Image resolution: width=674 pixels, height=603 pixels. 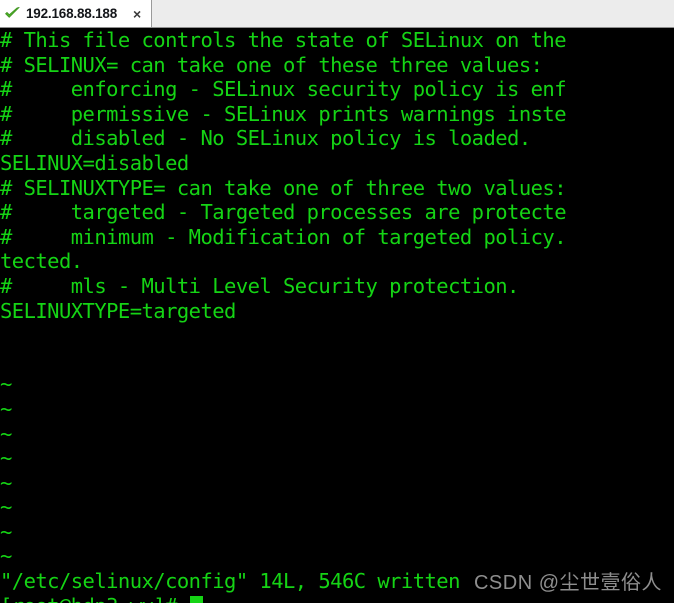 What do you see at coordinates (137, 14) in the screenshot?
I see `close-icon: ×` at bounding box center [137, 14].